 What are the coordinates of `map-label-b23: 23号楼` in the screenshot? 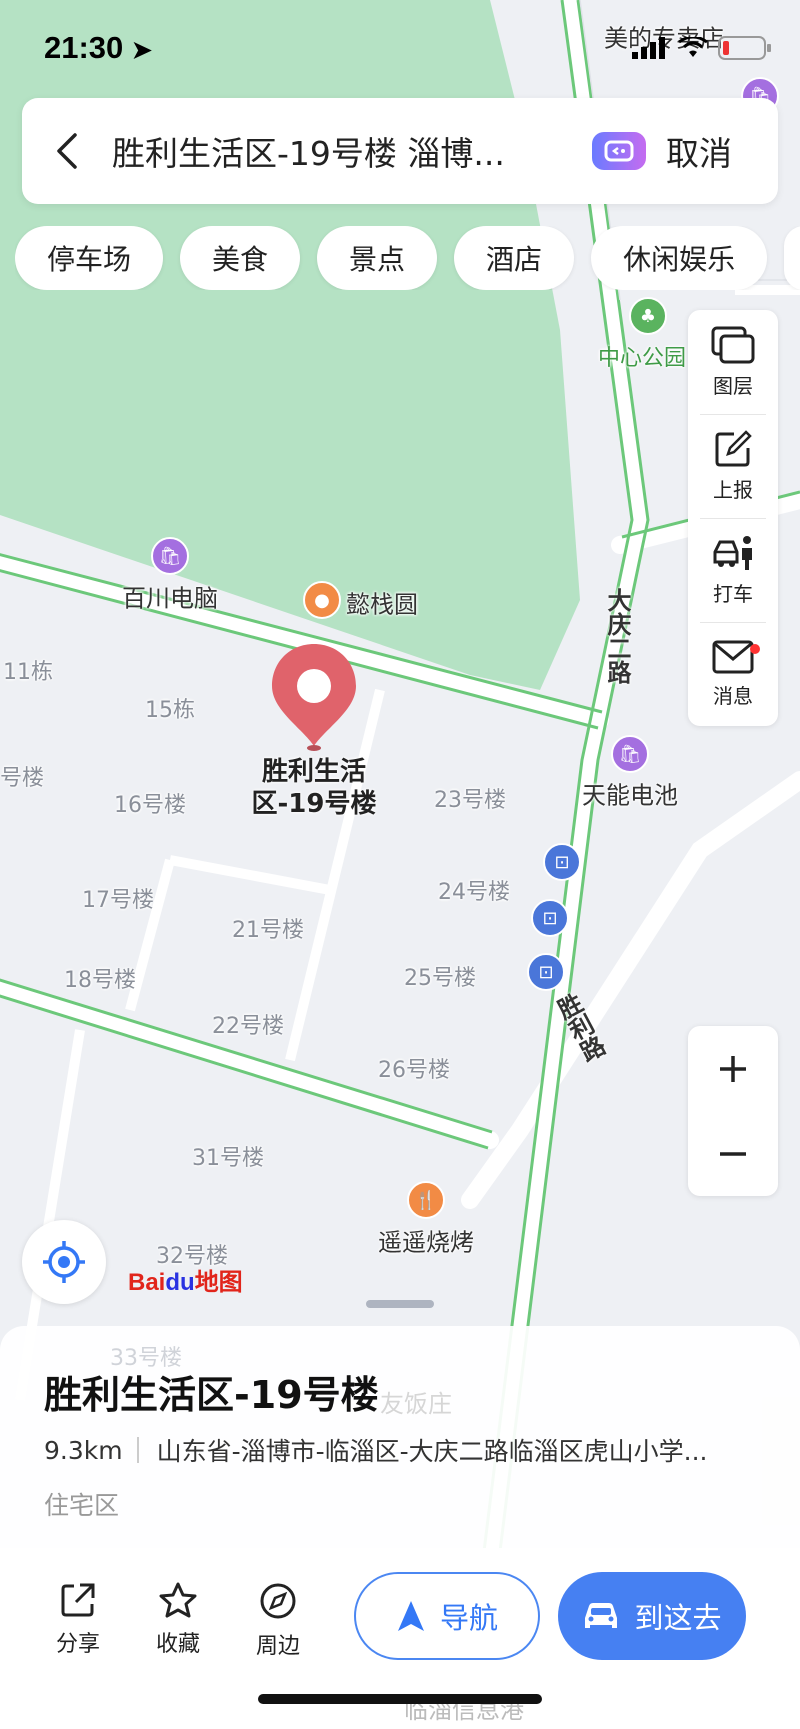 It's located at (470, 800).